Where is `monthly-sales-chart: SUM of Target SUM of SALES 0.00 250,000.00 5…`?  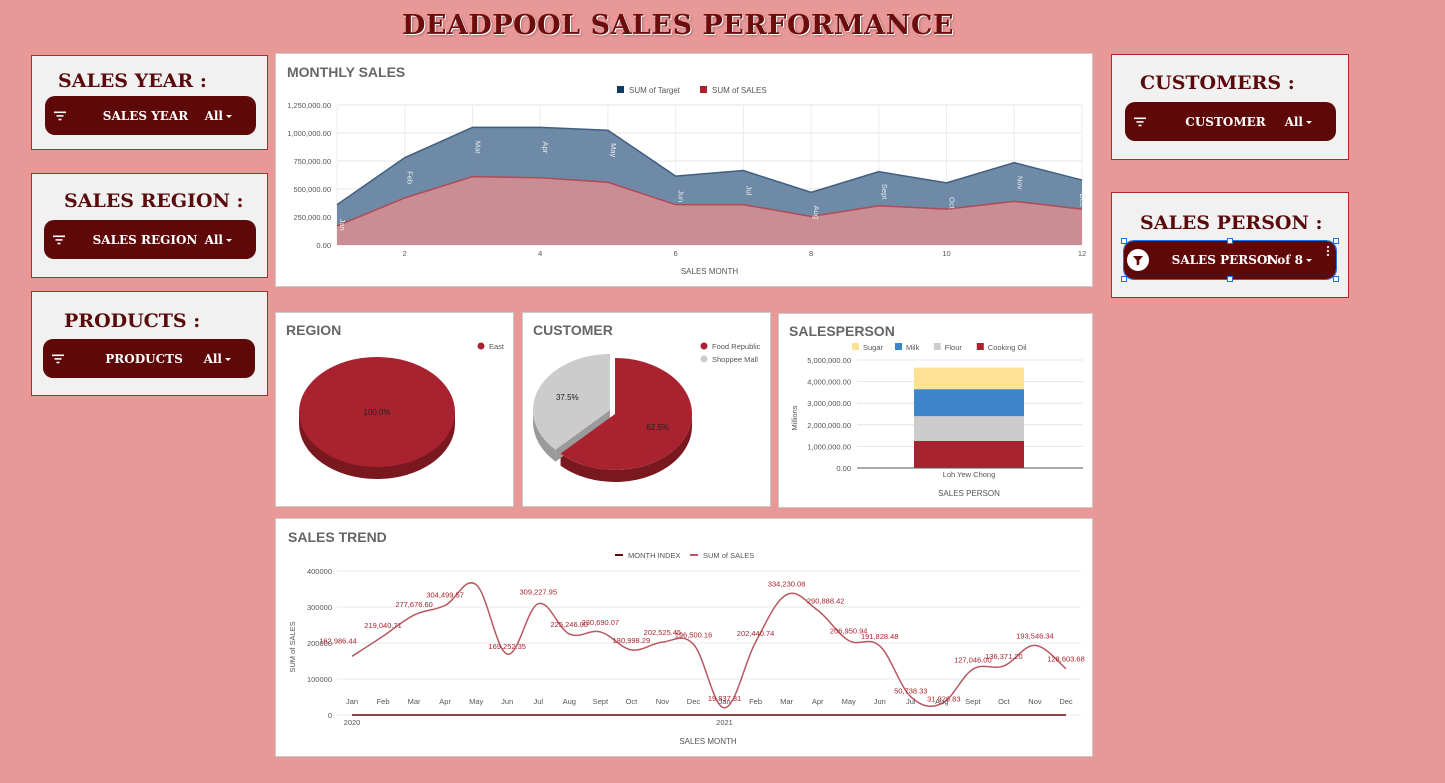 monthly-sales-chart: SUM of Target SUM of SALES 0.00 250,000.00 5… is located at coordinates (687, 181).